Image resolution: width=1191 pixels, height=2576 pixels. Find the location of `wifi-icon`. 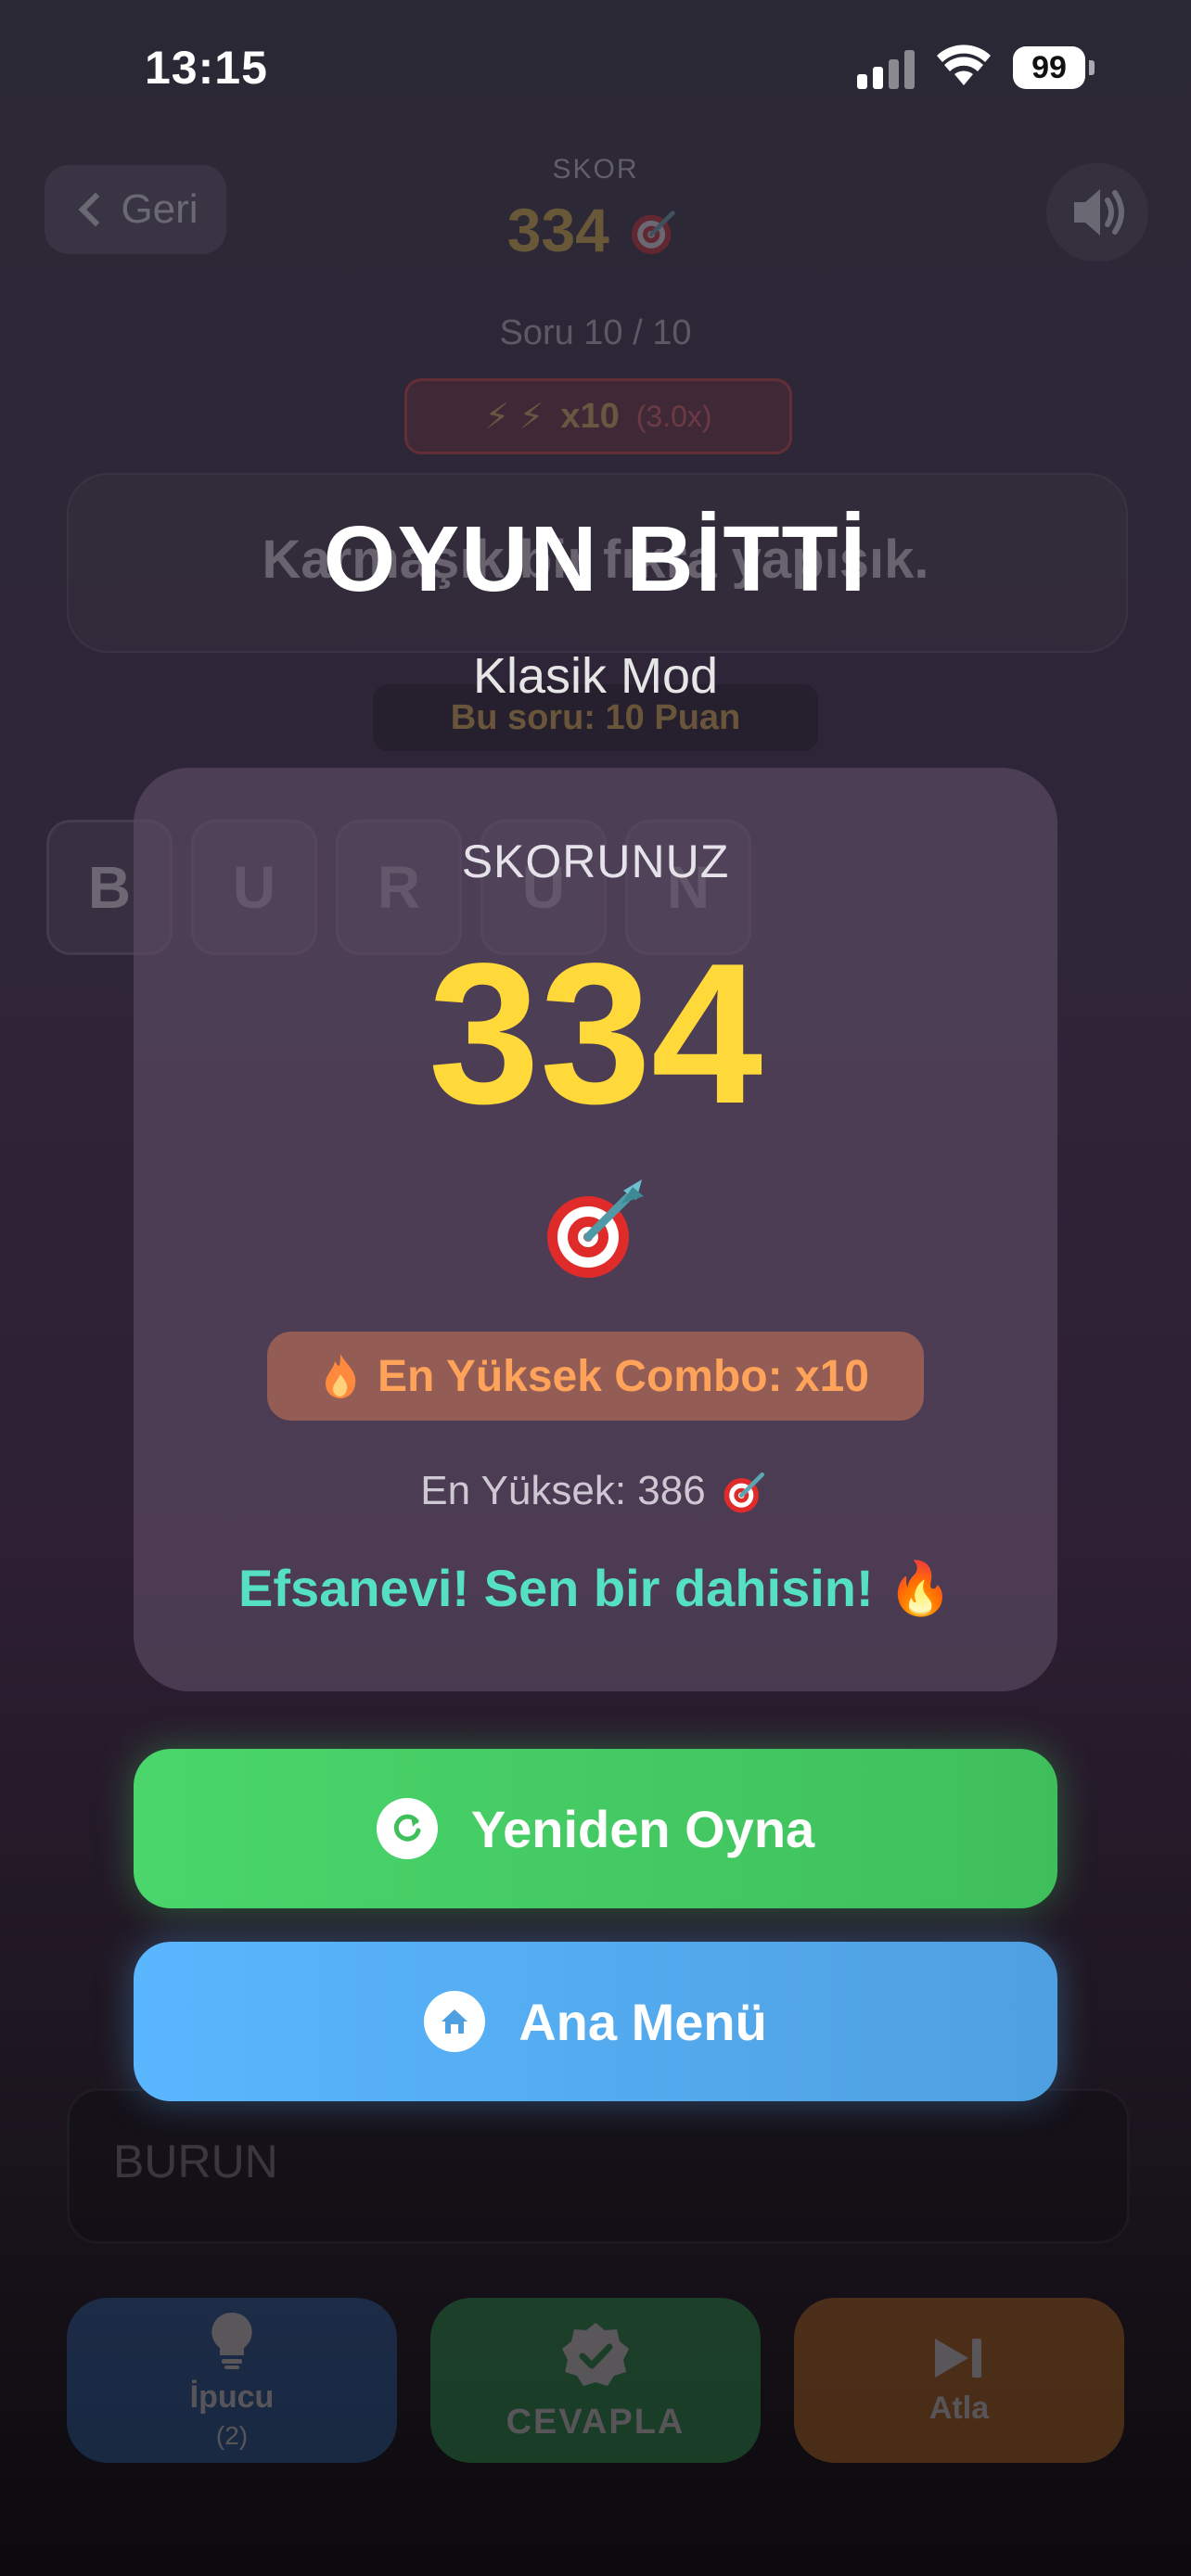

wifi-icon is located at coordinates (964, 65).